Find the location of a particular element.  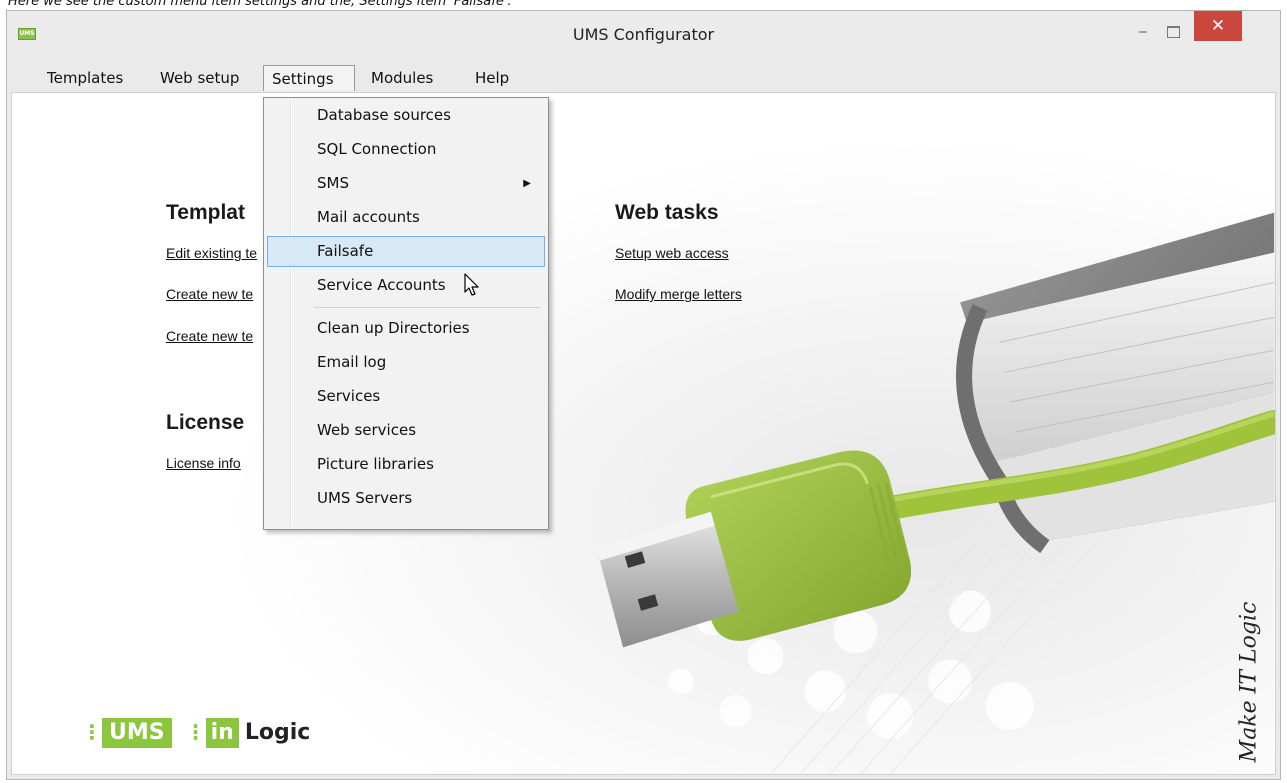

menu-web-setup: Web setup is located at coordinates (199, 78).